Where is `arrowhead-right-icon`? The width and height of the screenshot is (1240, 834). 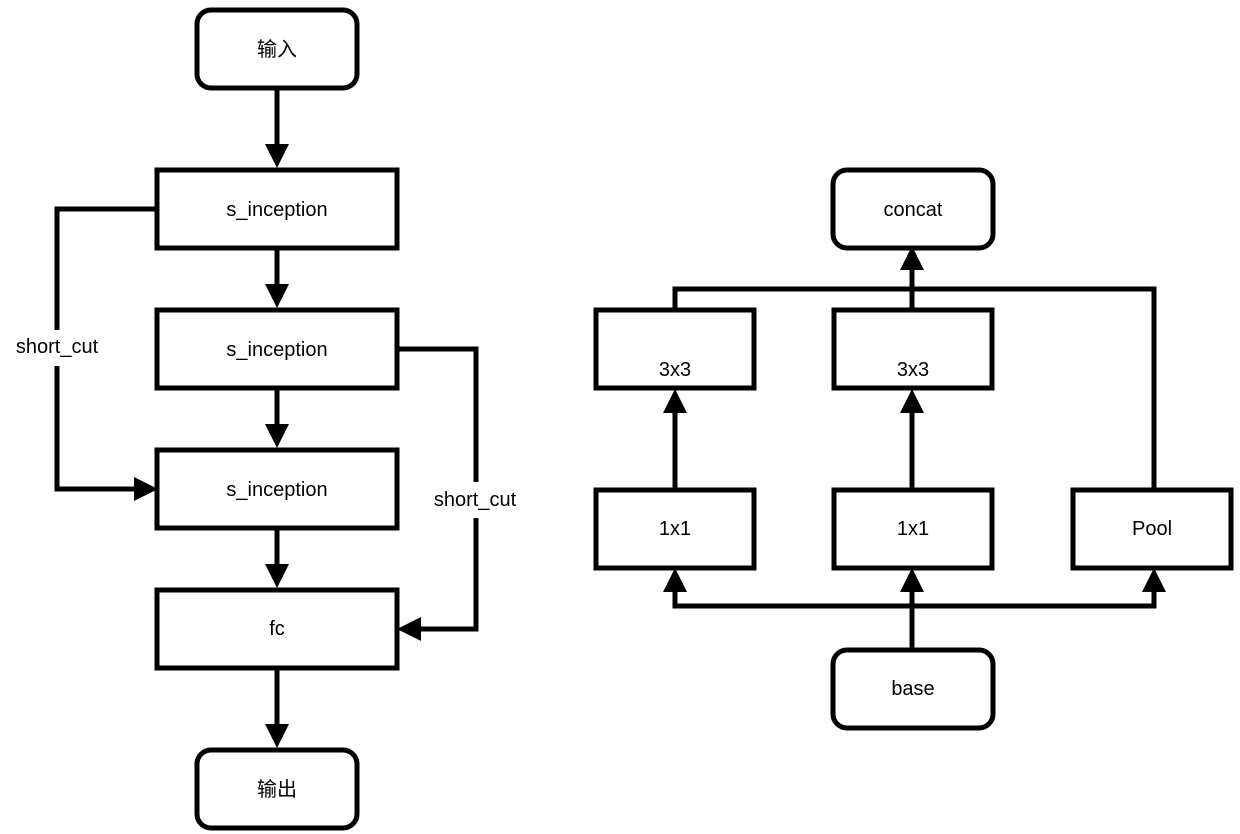
arrowhead-right-icon is located at coordinates (146, 489).